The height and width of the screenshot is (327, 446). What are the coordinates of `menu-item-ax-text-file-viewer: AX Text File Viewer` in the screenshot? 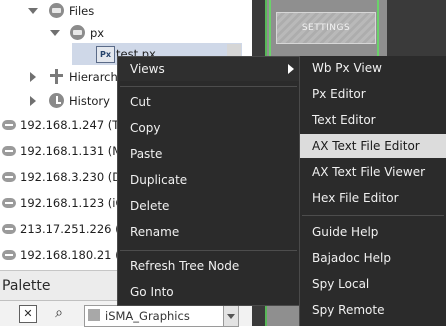 It's located at (373, 172).